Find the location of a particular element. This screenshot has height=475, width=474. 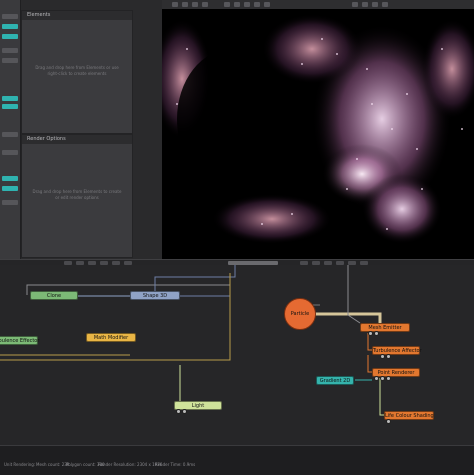

node-shape3d: Shape 3D is located at coordinates (155, 295).